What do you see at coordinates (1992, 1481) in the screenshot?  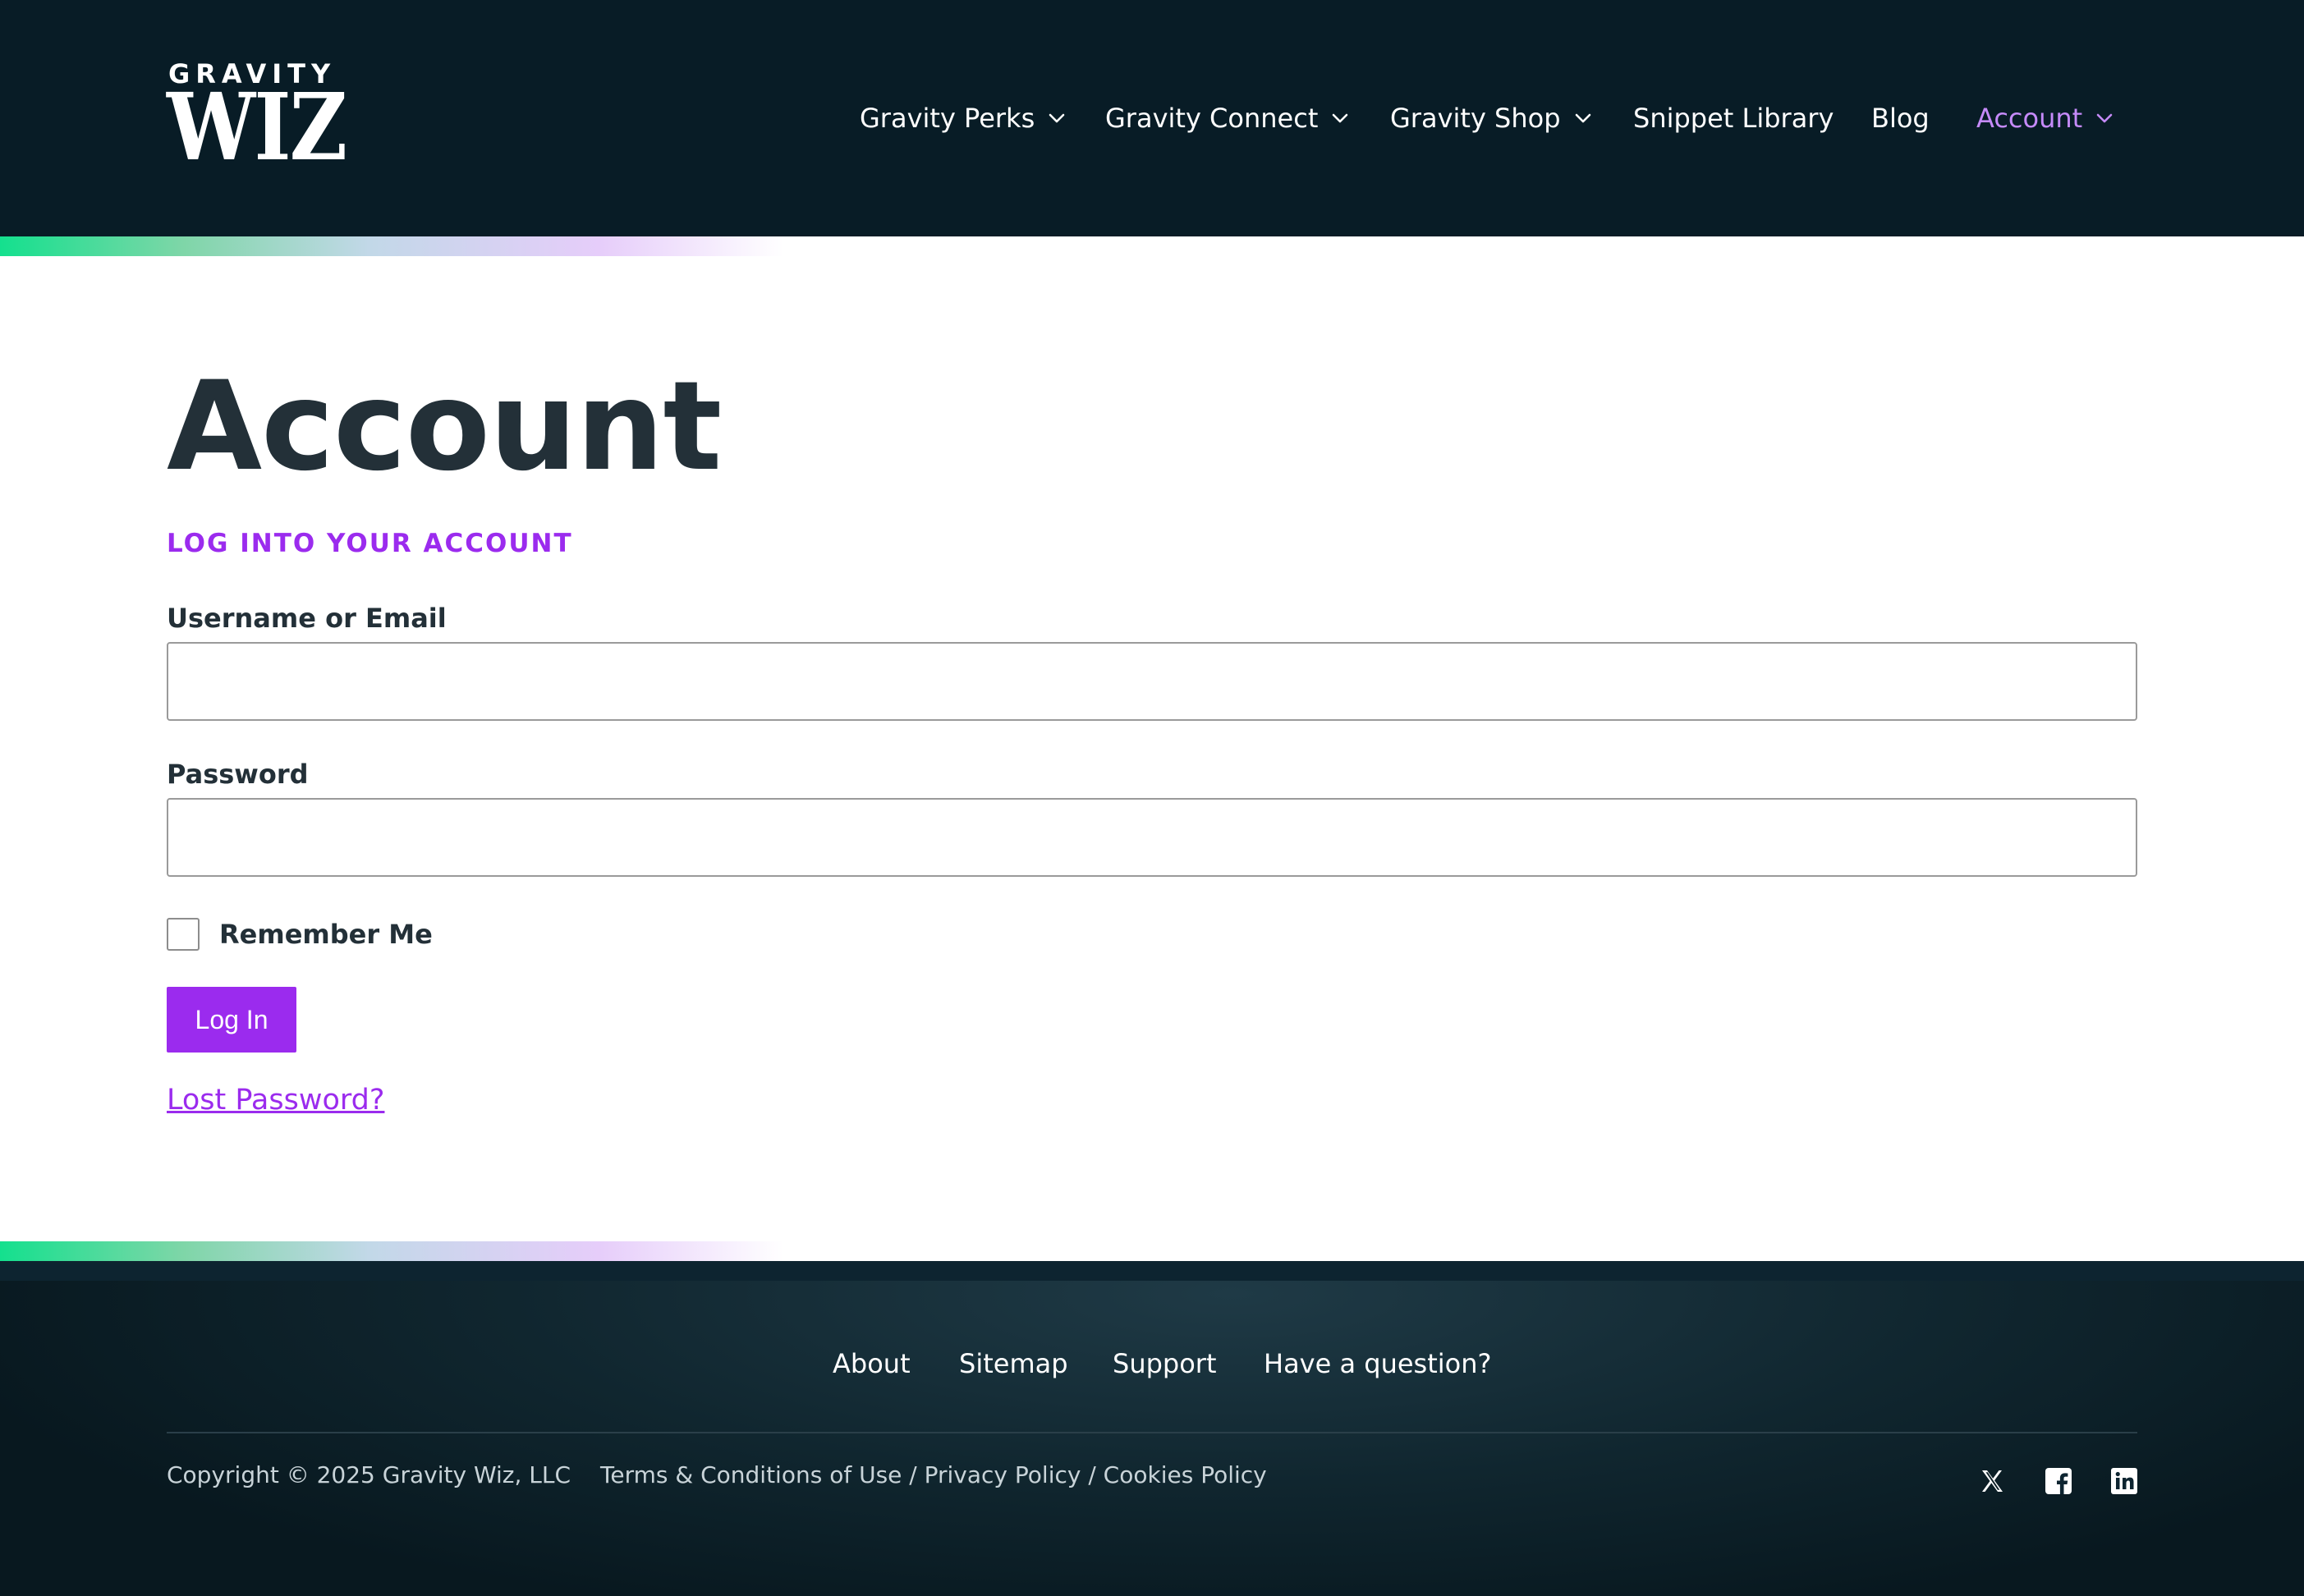 I see `x-icon` at bounding box center [1992, 1481].